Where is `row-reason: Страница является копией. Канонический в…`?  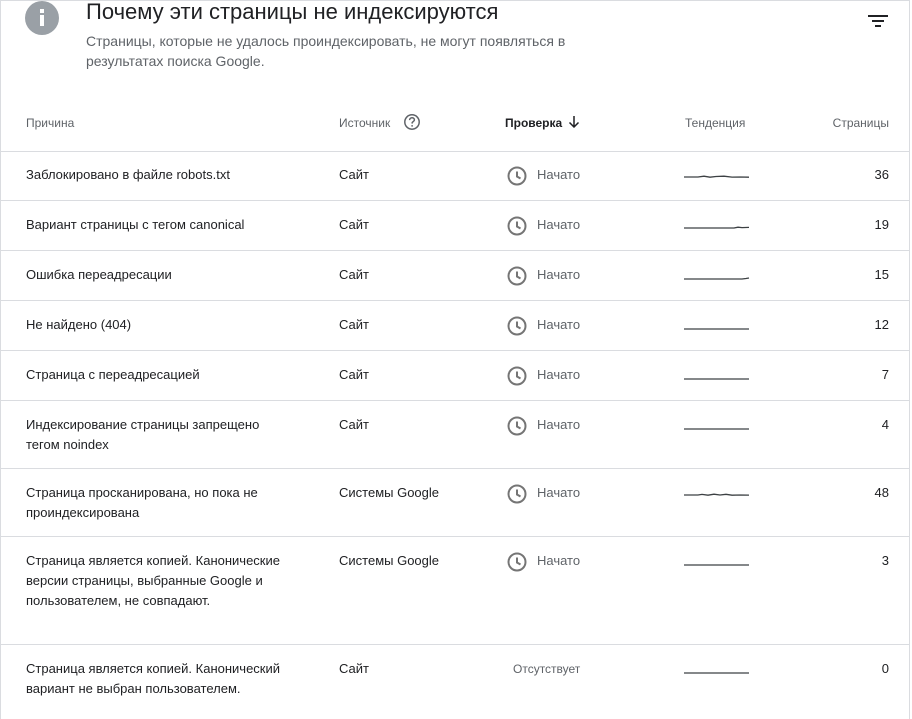 row-reason: Страница является копией. Канонический в… is located at coordinates (153, 678).